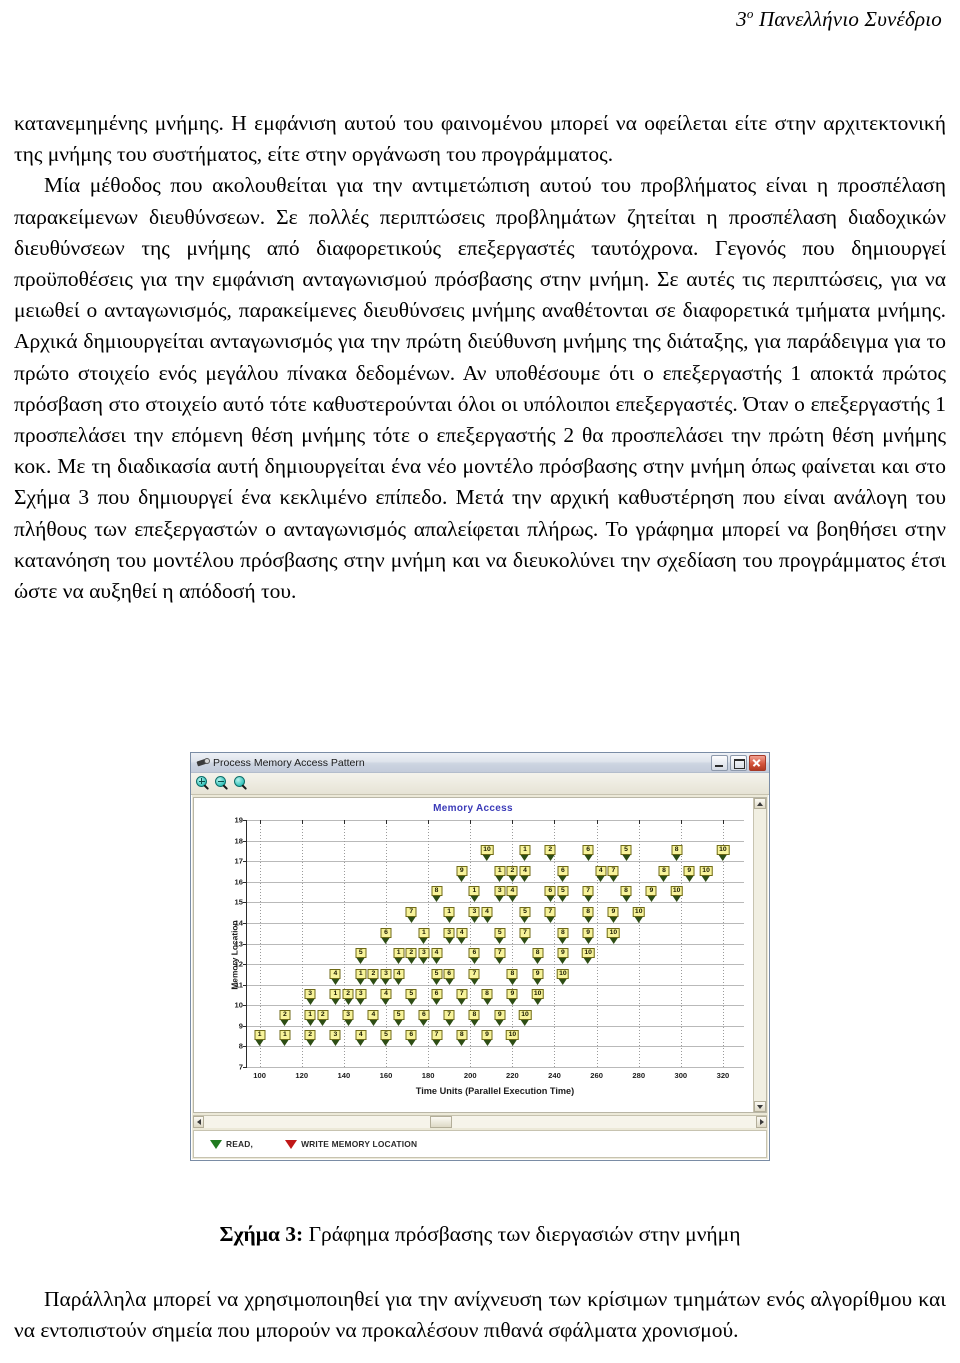  What do you see at coordinates (241, 783) in the screenshot?
I see `zoom-reset-icon` at bounding box center [241, 783].